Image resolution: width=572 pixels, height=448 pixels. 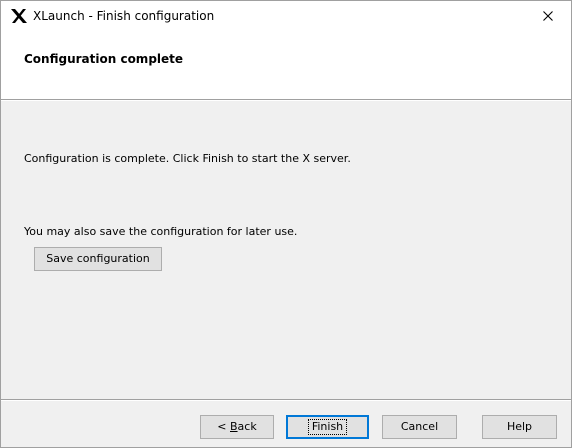 I want to click on save-configuration-label: Save configuration, so click(x=98, y=258).